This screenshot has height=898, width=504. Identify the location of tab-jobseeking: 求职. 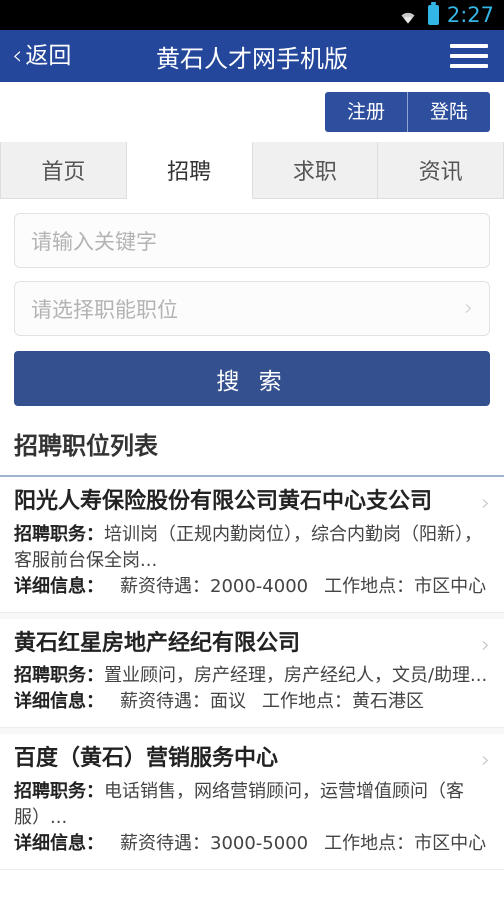
(315, 170).